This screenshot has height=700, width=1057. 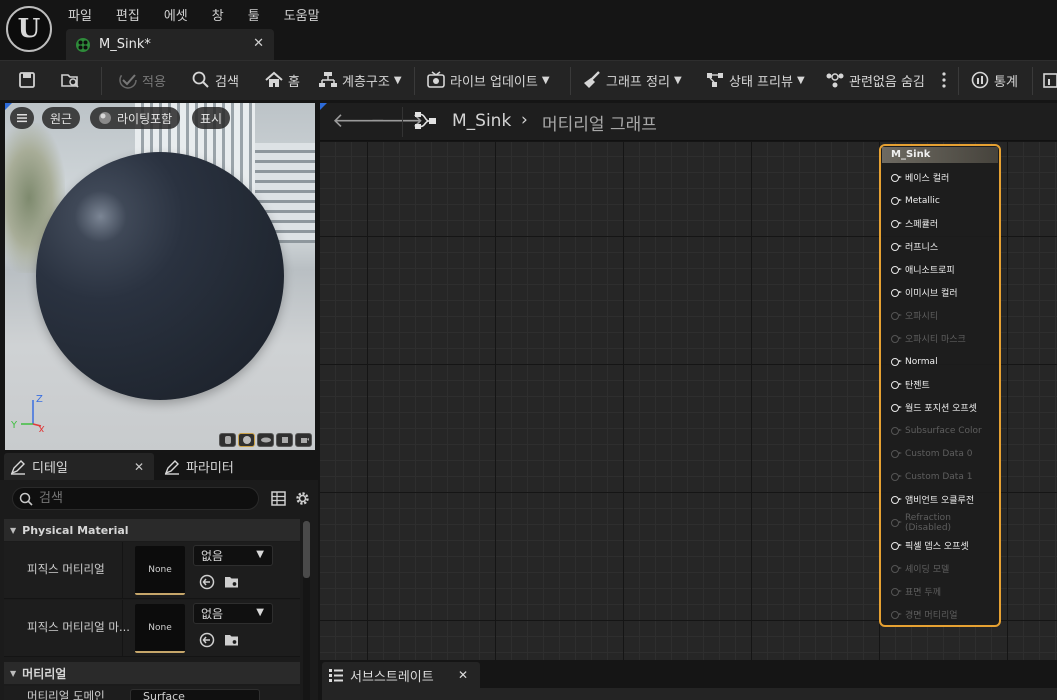 I want to click on hierarchy-icon, so click(x=328, y=79).